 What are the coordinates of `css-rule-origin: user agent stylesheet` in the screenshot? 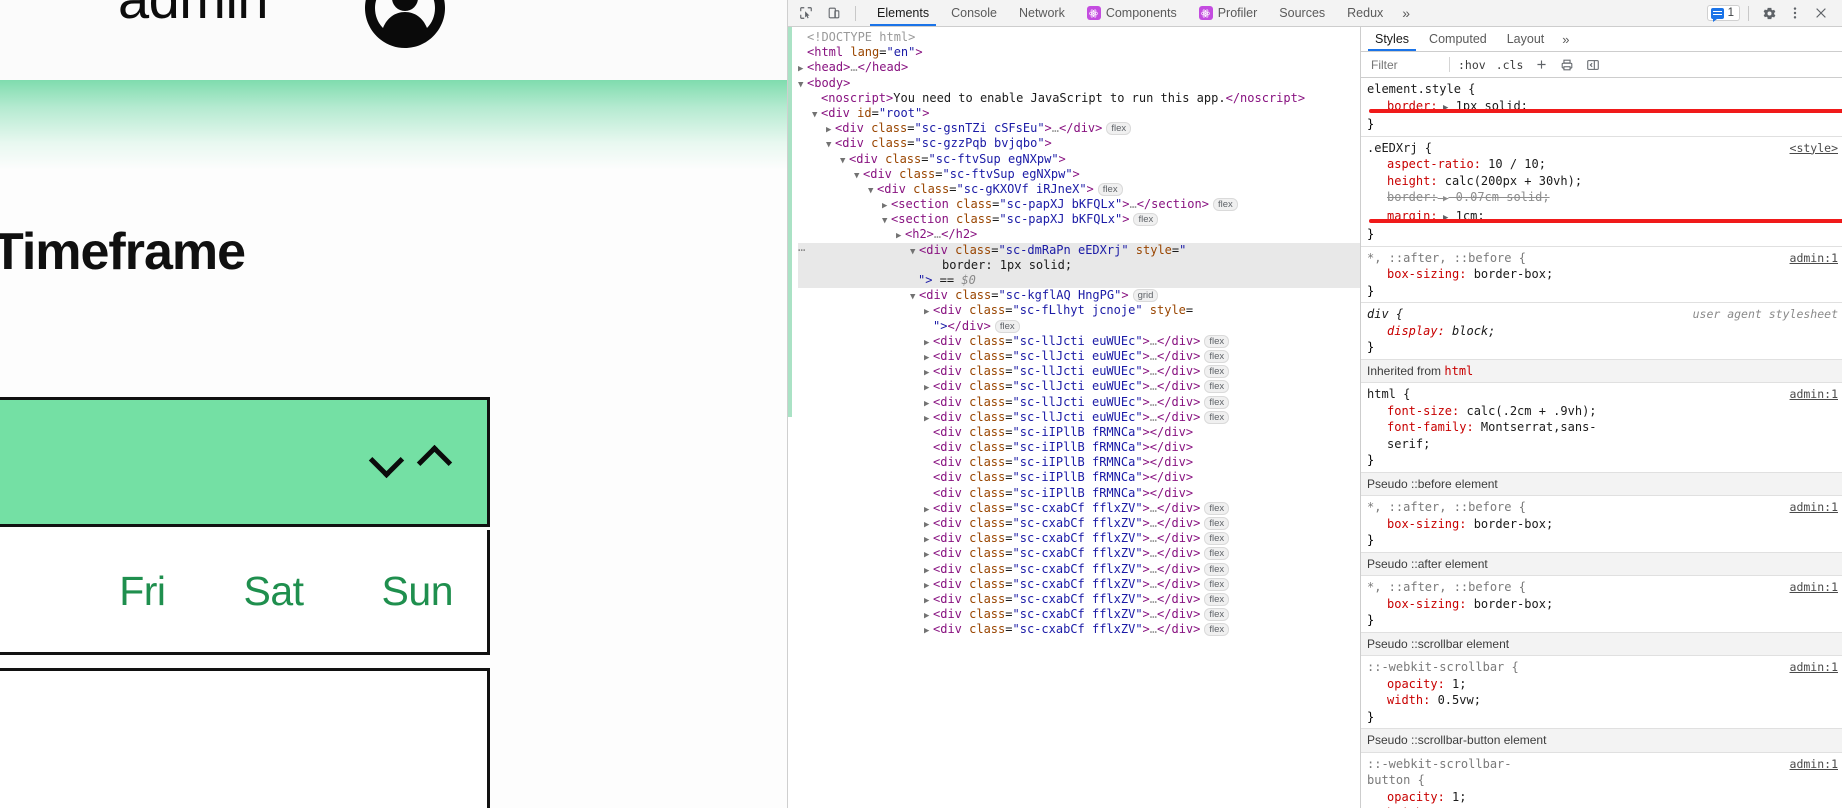 It's located at (1765, 314).